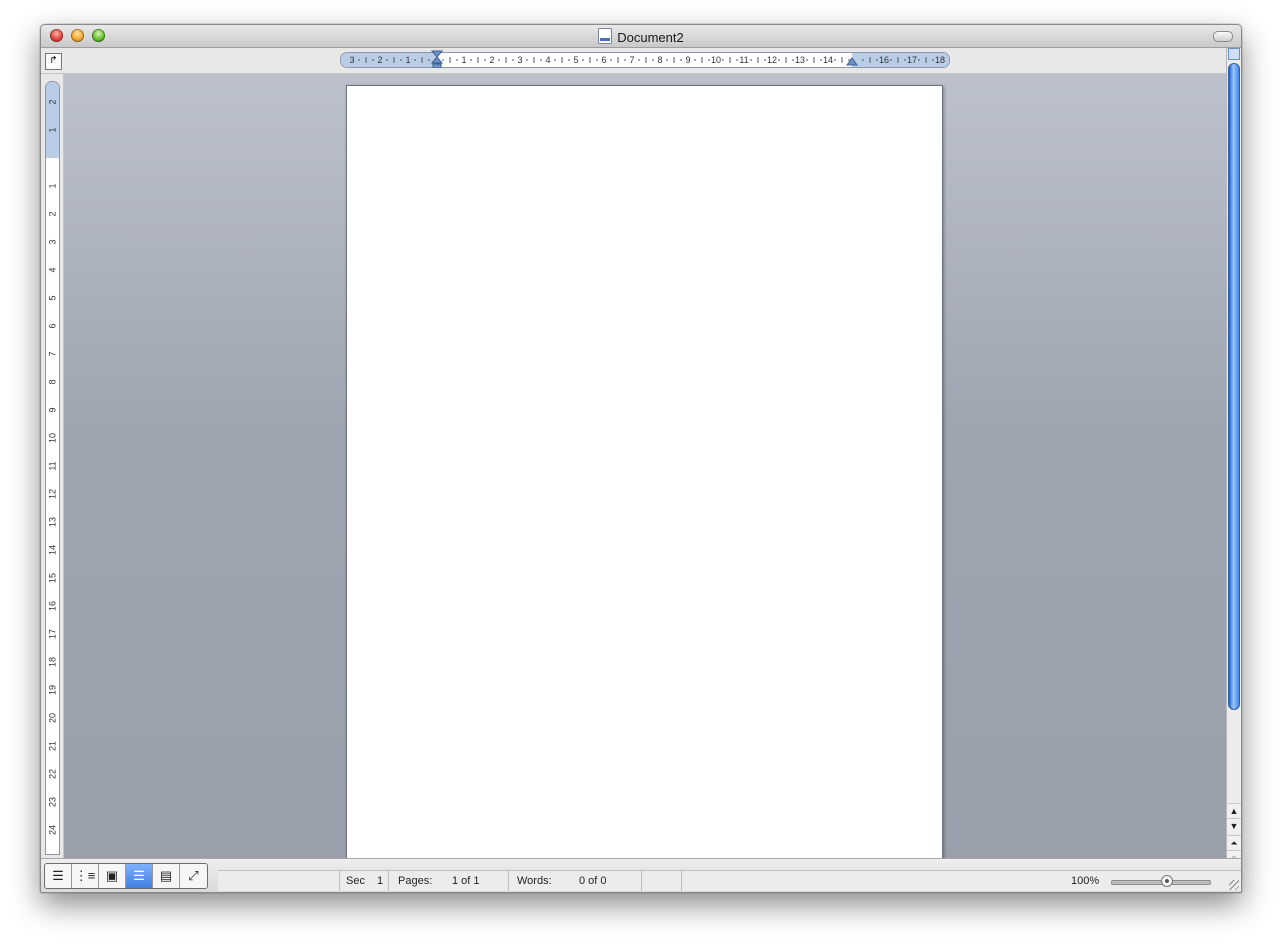 This screenshot has height=946, width=1280. What do you see at coordinates (1234, 386) in the screenshot?
I see `scroll-thumb` at bounding box center [1234, 386].